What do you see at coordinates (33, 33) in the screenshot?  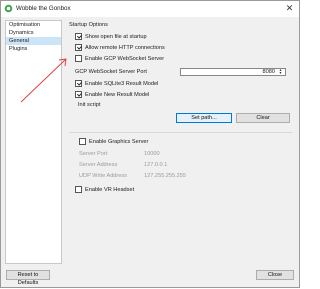 I see `nav-item-dynamics: Dynamics` at bounding box center [33, 33].